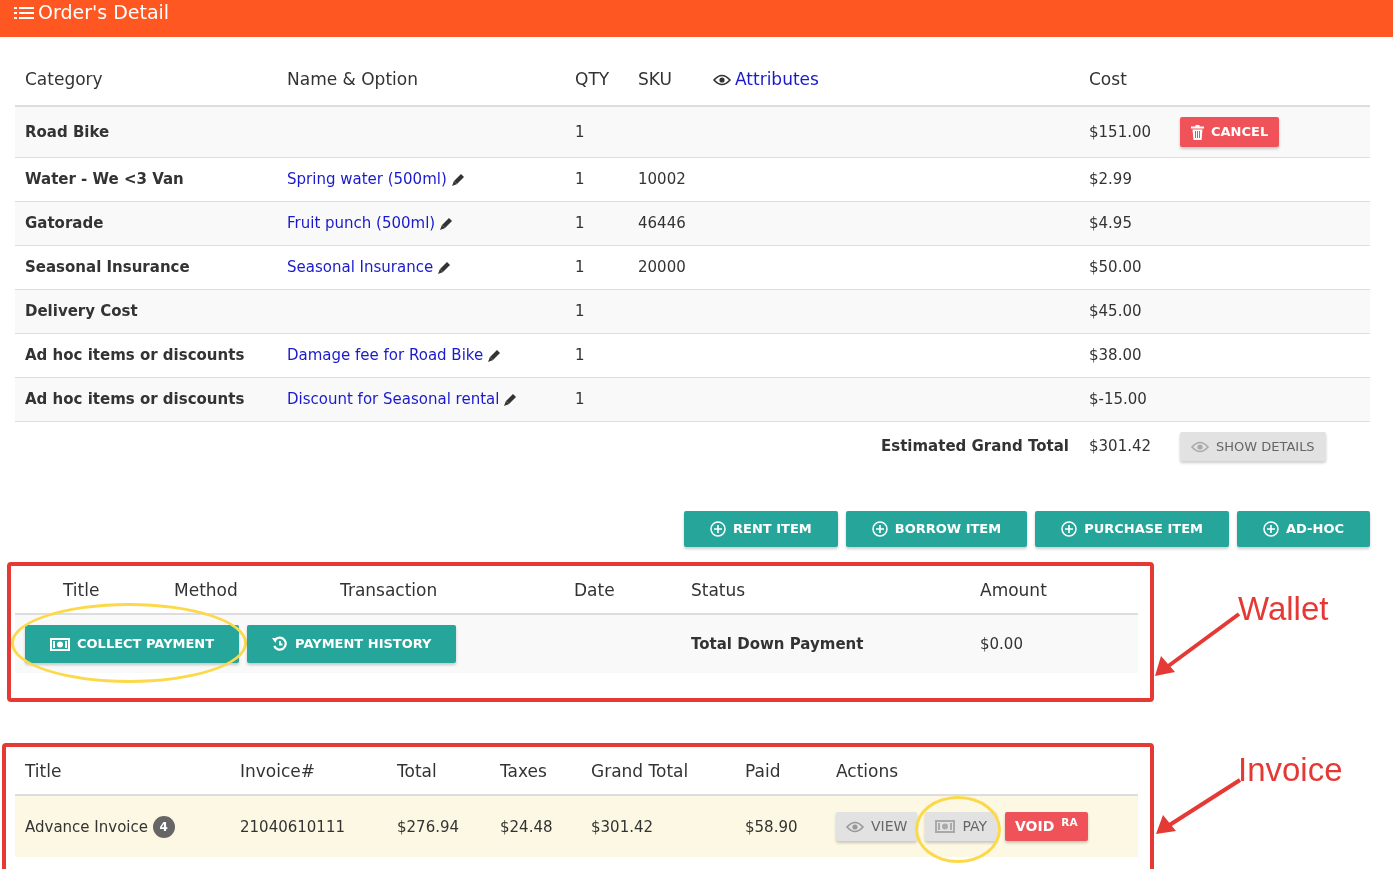 The image size is (1393, 869). Describe the element at coordinates (1124, 311) in the screenshot. I see `table-cell: $45.00` at that location.